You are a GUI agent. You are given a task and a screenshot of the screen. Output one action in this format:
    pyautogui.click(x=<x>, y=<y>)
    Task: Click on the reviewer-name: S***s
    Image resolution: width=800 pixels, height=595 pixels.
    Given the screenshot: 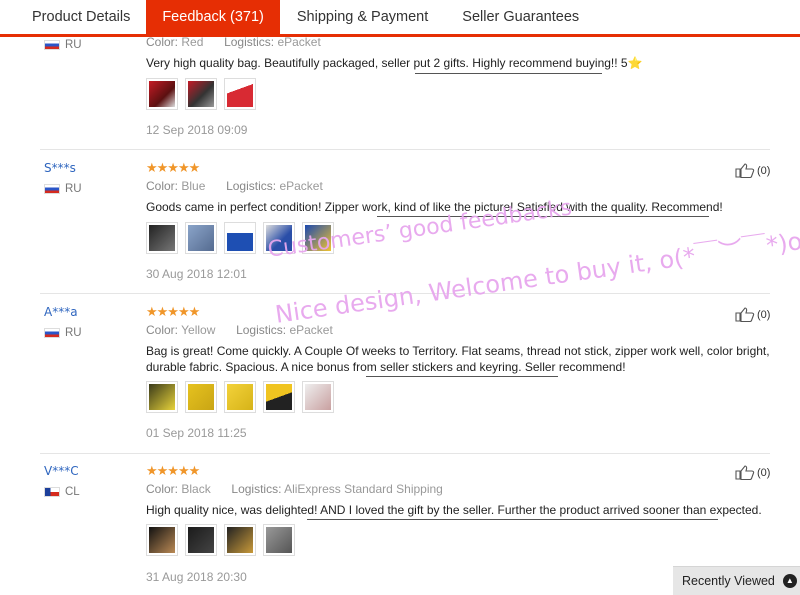 What is the action you would take?
    pyautogui.click(x=60, y=168)
    